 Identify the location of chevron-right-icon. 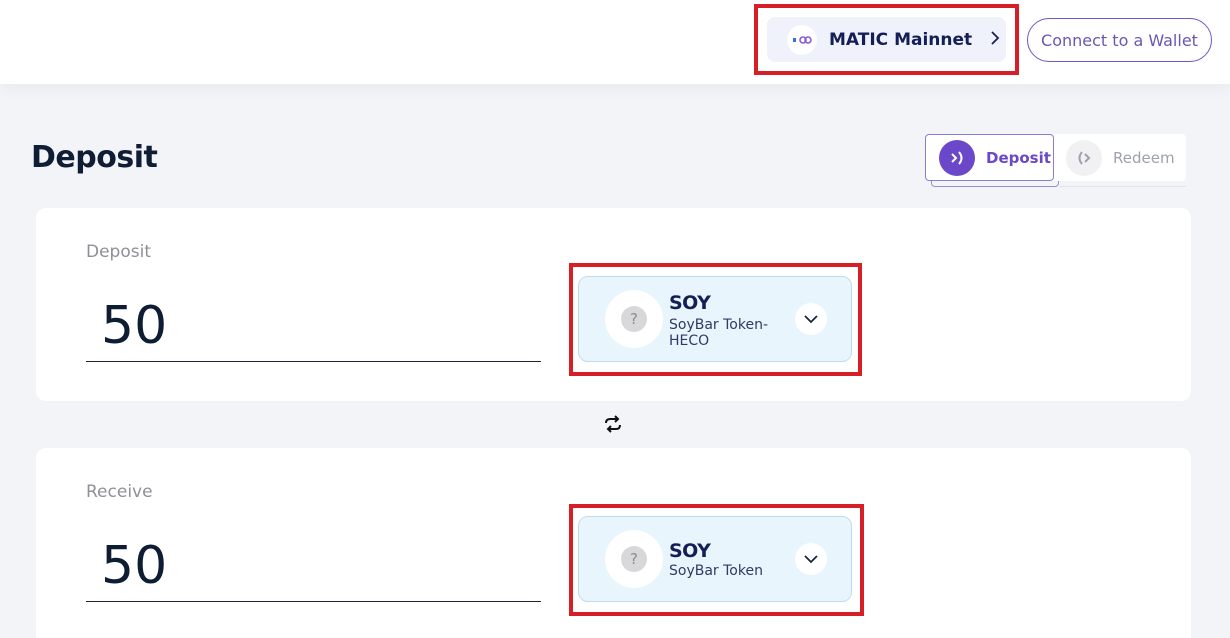
(995, 40).